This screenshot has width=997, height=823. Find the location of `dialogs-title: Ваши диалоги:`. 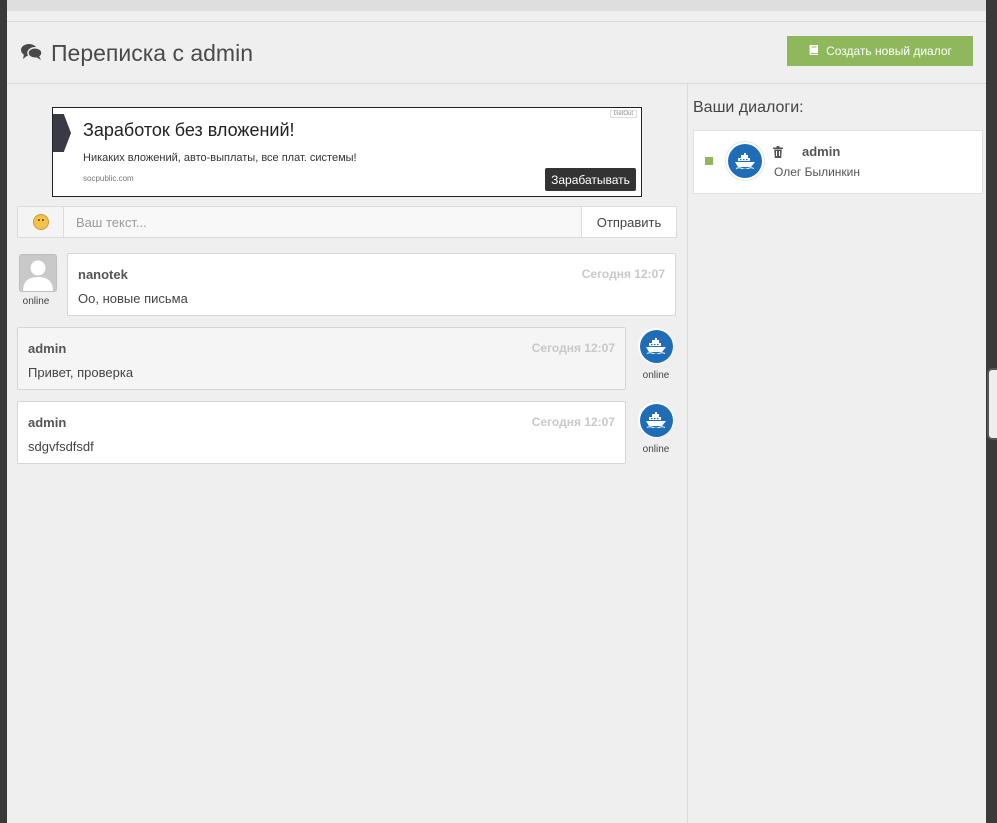

dialogs-title: Ваши диалоги: is located at coordinates (748, 107).